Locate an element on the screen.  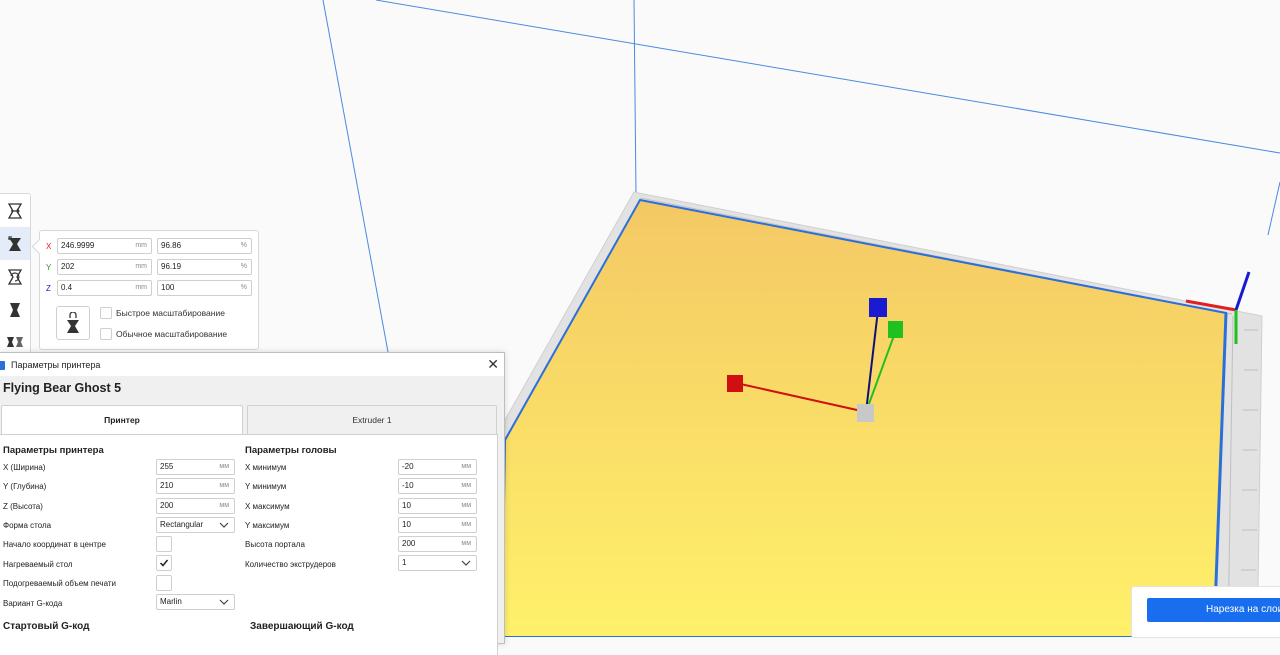
bed-shape-value: Rectangular is located at coordinates (182, 524).